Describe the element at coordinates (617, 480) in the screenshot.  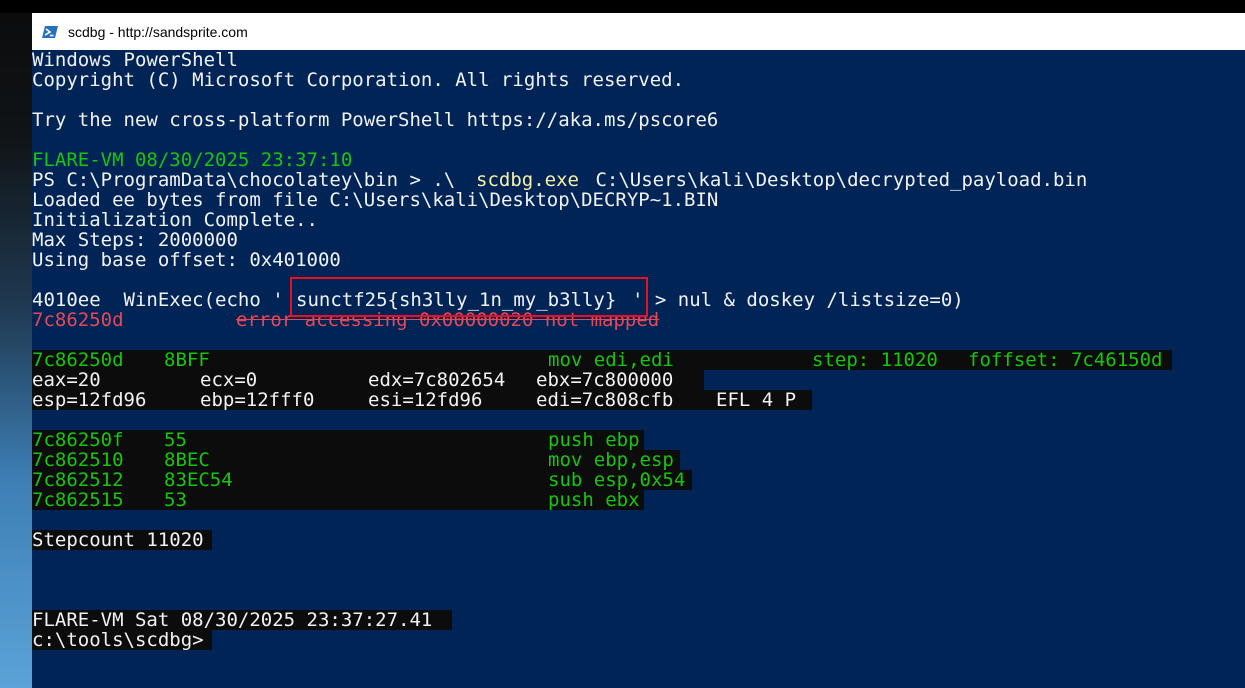
I see `disasm-instruction: sub esp,0x54` at that location.